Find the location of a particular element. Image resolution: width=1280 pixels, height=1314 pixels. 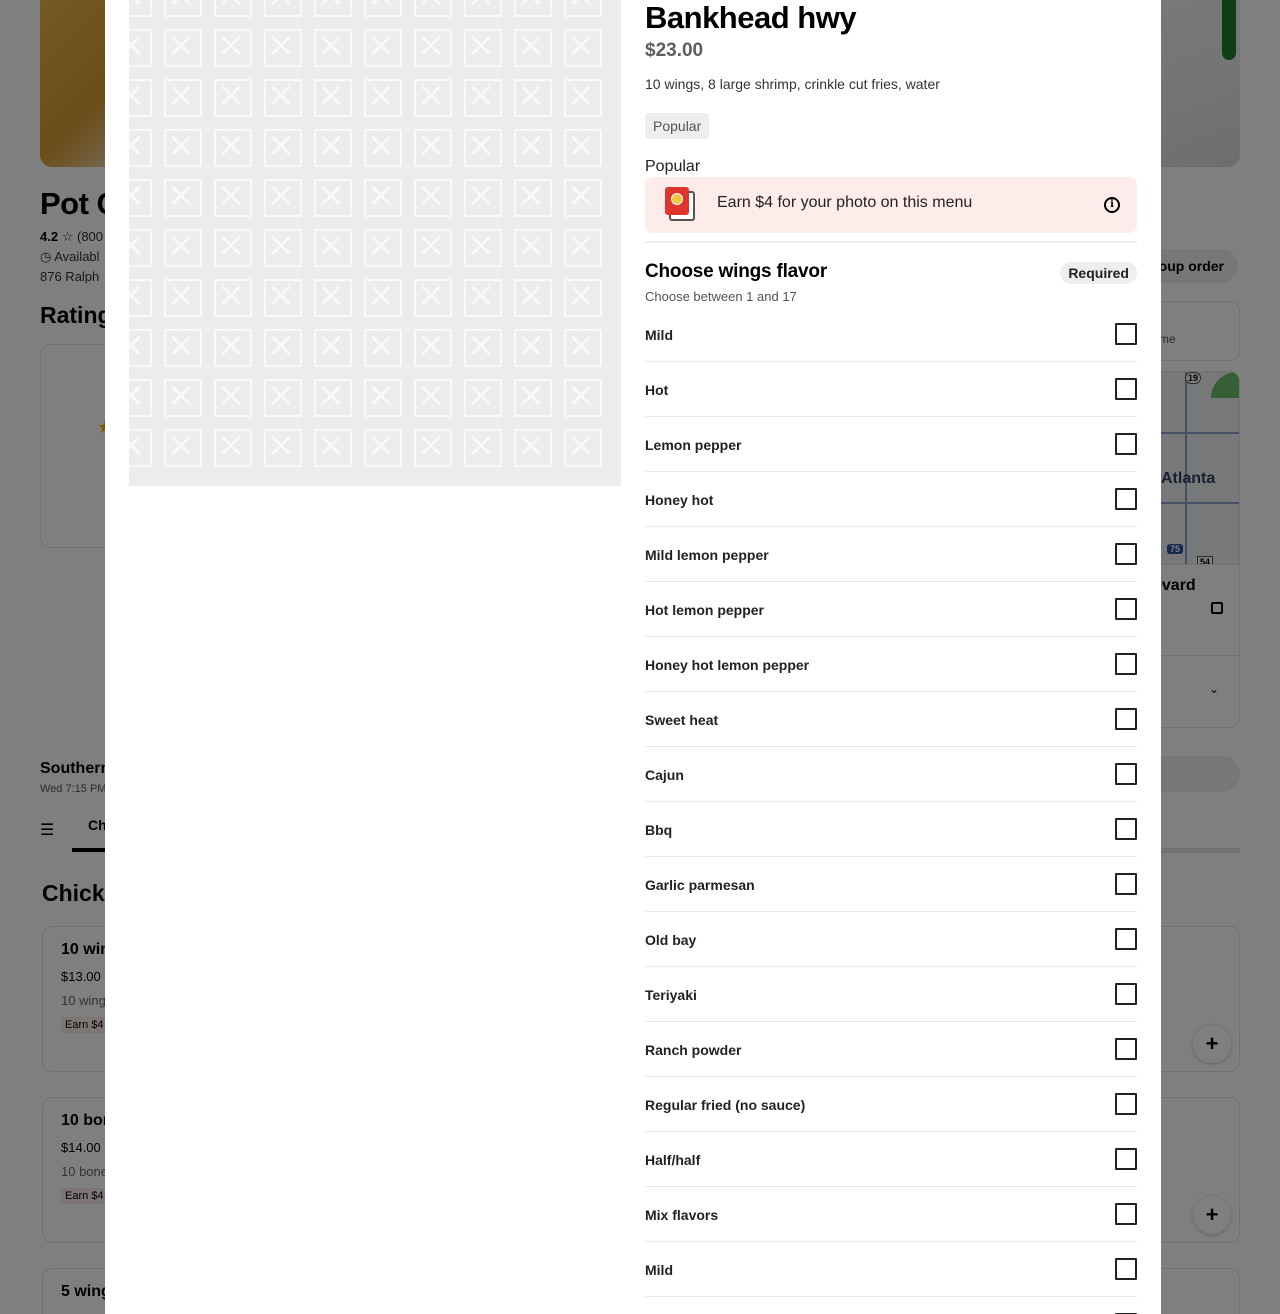

popular-label: Popular is located at coordinates (673, 166).